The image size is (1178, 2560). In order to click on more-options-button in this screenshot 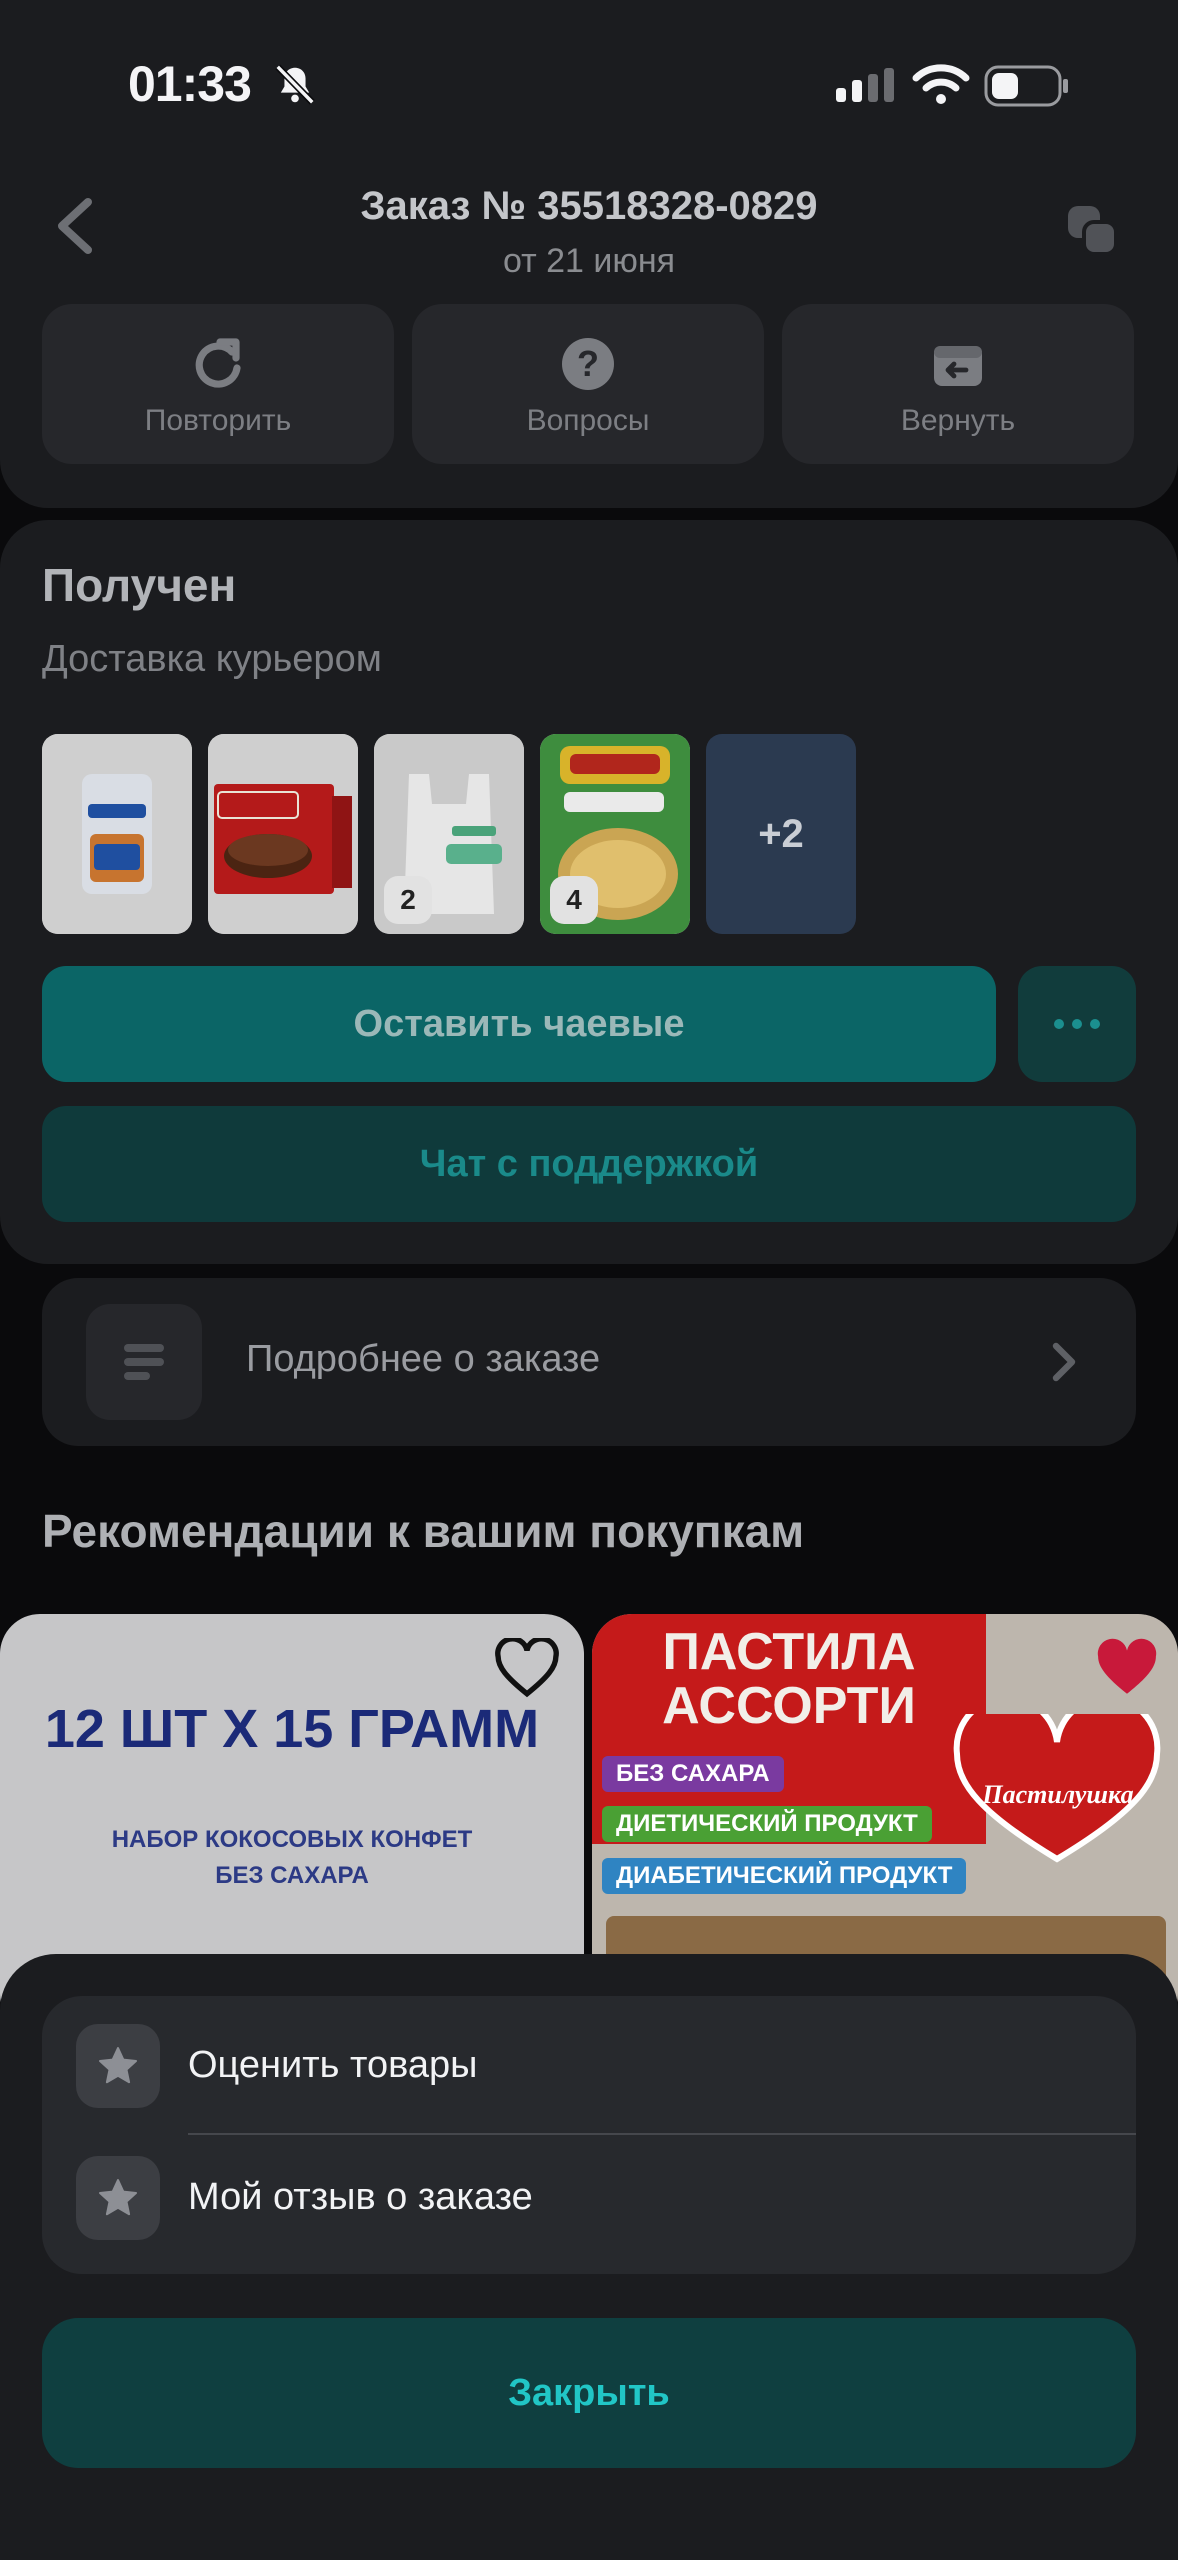, I will do `click(1077, 1024)`.